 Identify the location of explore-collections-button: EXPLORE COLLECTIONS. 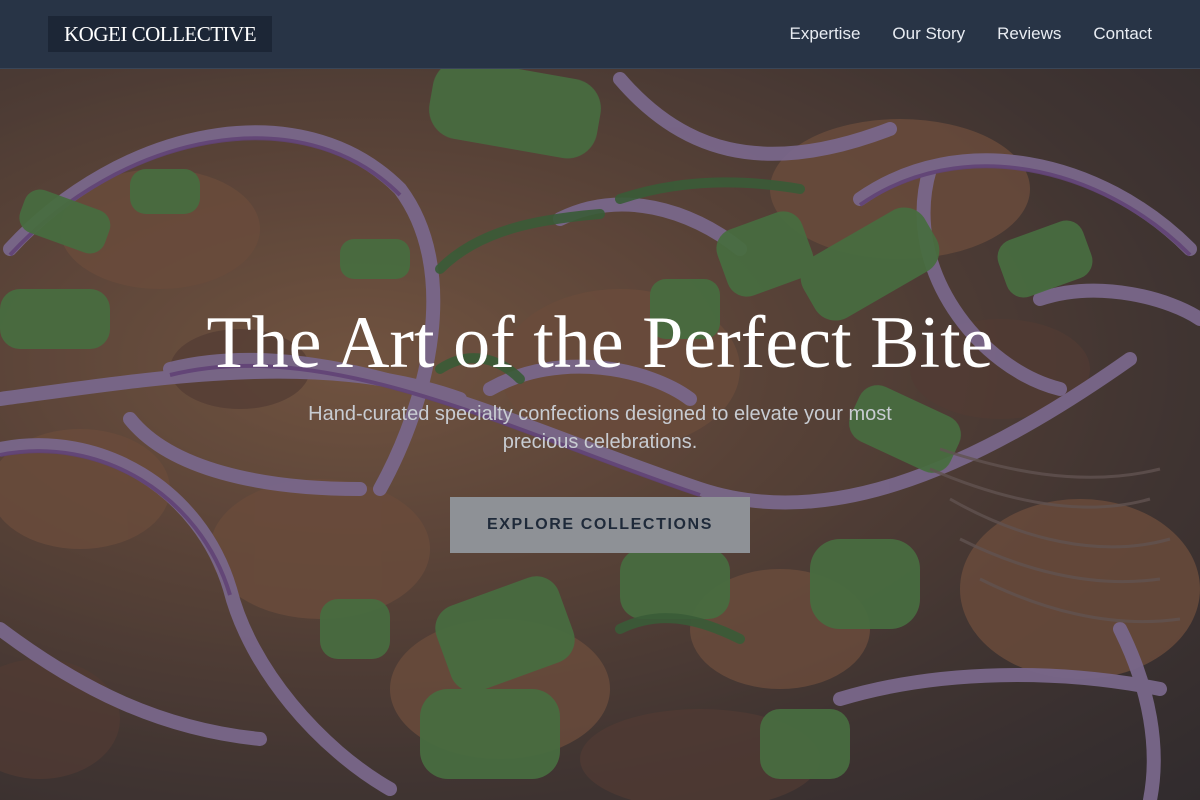
(600, 525).